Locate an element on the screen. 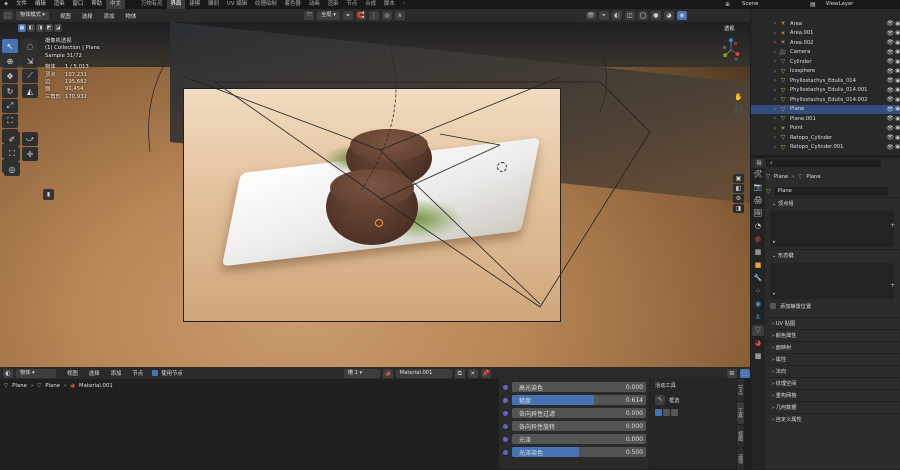  view-menu: 视图 is located at coordinates (65, 16).